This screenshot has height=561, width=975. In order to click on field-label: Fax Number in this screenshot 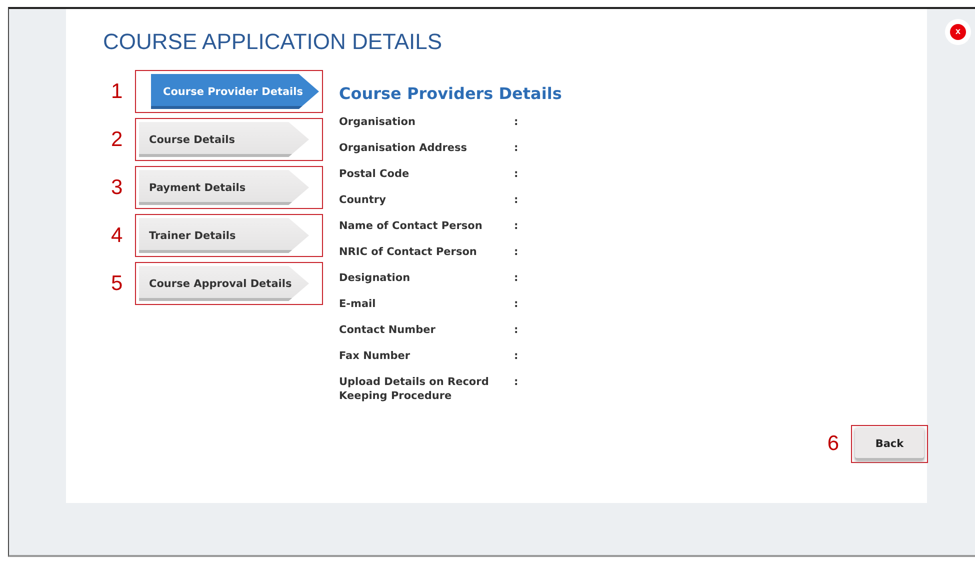, I will do `click(375, 356)`.